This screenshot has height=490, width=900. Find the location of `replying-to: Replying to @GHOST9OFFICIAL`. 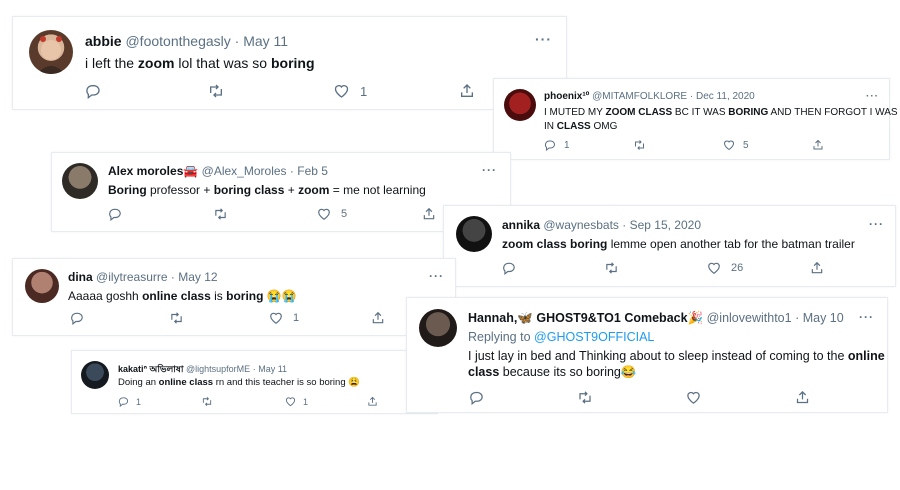

replying-to: Replying to @GHOST9OFFICIAL is located at coordinates (561, 337).